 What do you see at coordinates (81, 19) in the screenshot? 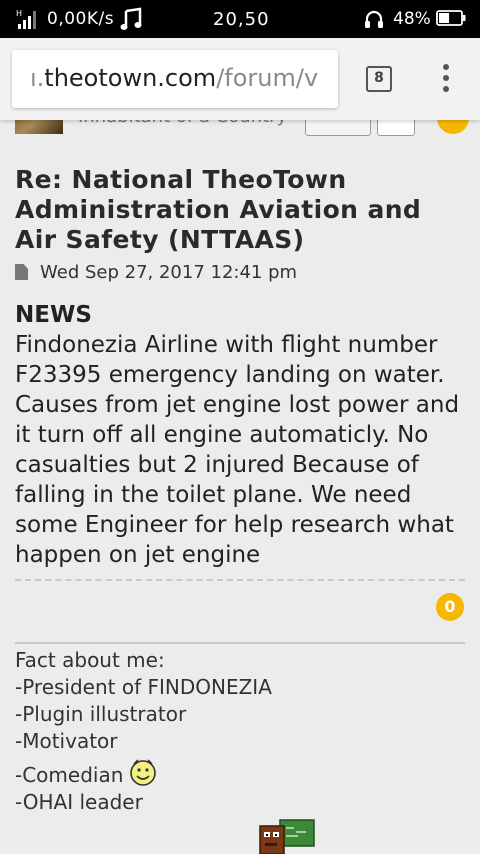
I see `network-speed: 0,00K/s` at bounding box center [81, 19].